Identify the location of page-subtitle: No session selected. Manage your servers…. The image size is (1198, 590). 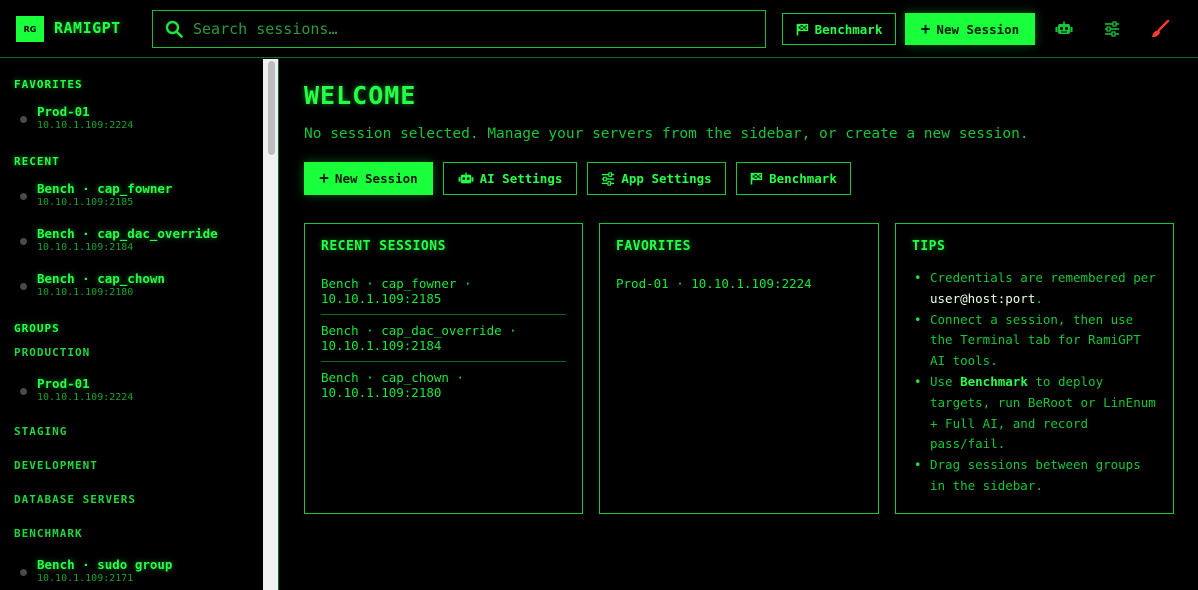
(666, 134).